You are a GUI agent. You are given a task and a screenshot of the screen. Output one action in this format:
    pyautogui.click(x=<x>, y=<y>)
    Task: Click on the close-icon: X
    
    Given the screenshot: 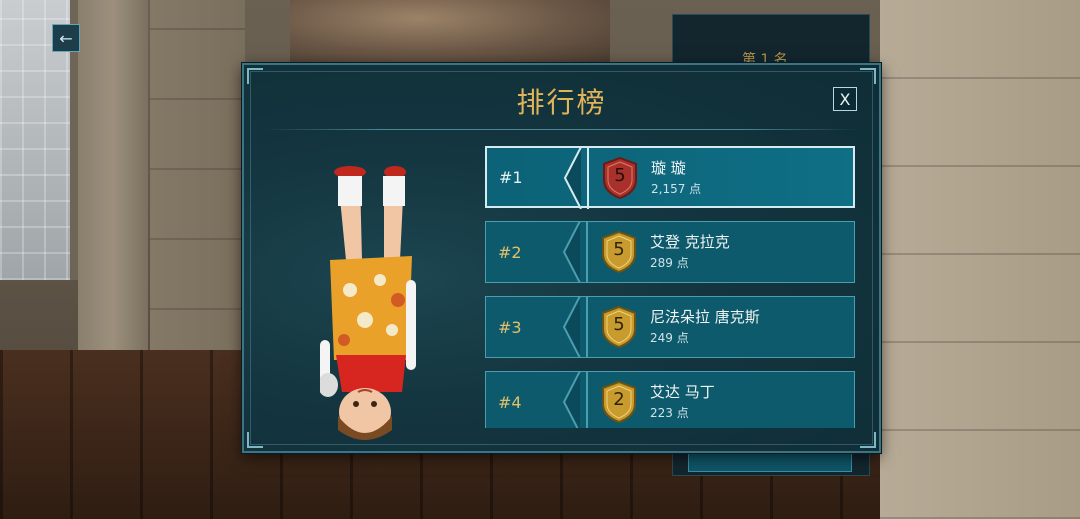 What is the action you would take?
    pyautogui.click(x=845, y=99)
    